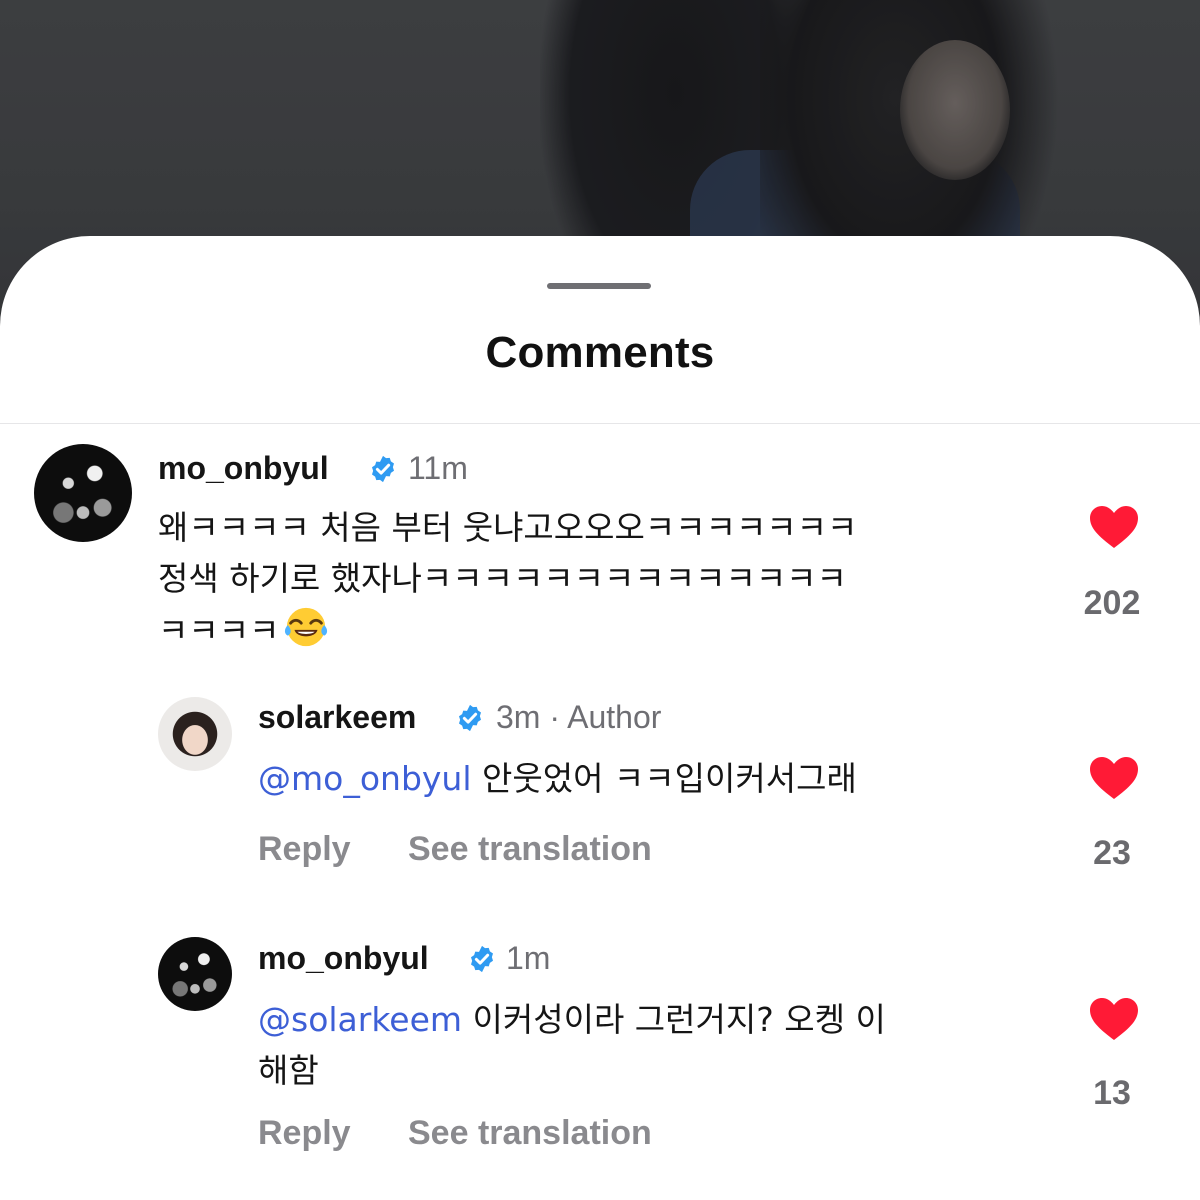 The image size is (1200, 1200). Describe the element at coordinates (360, 1019) in the screenshot. I see `mention-link: @solarkeem` at that location.